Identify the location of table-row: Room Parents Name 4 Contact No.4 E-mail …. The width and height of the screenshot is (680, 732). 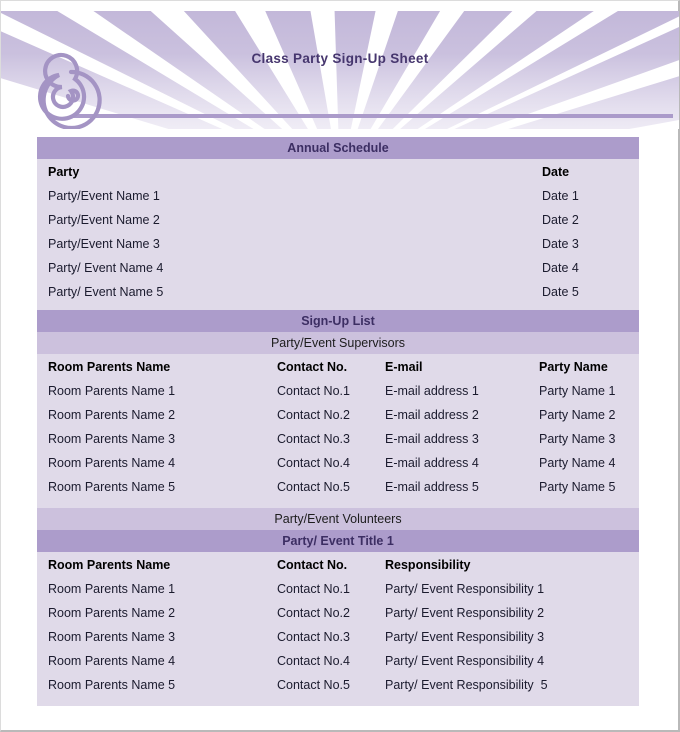
(338, 463).